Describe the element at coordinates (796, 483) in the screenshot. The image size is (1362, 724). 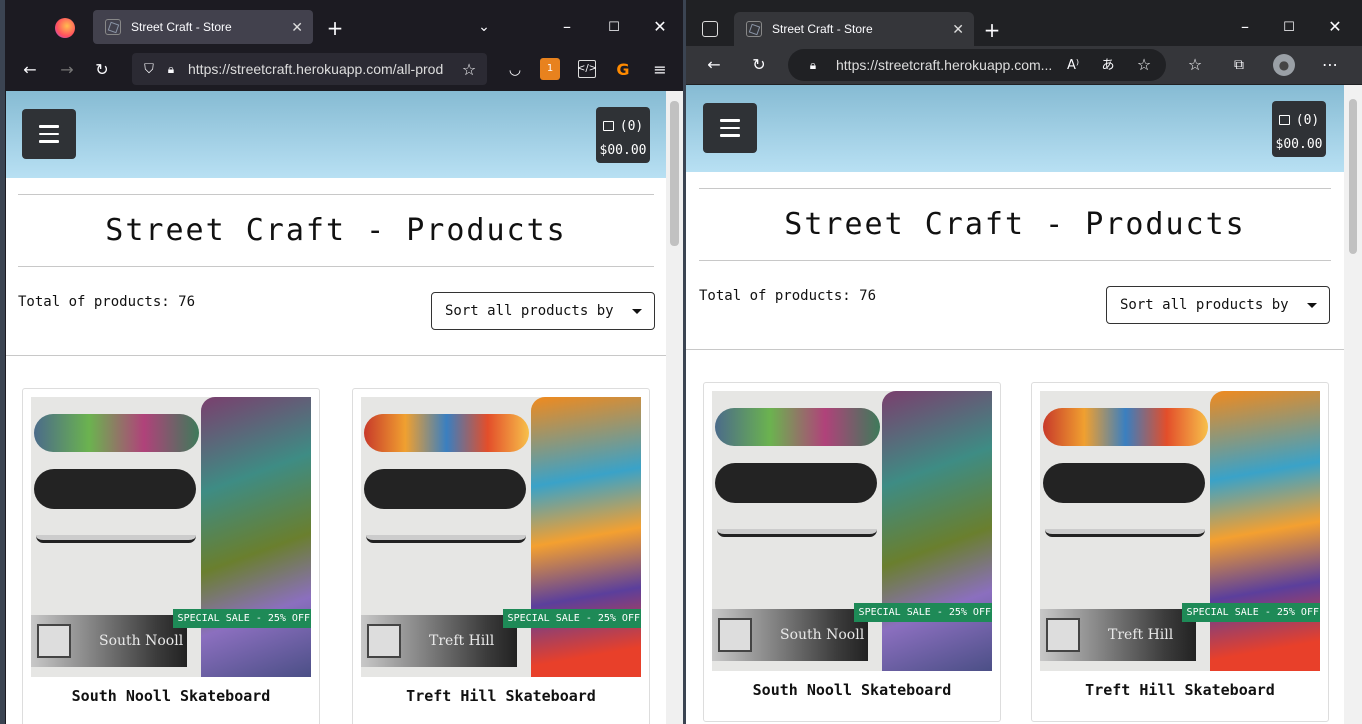
I see `deck-bottom-graphic` at that location.